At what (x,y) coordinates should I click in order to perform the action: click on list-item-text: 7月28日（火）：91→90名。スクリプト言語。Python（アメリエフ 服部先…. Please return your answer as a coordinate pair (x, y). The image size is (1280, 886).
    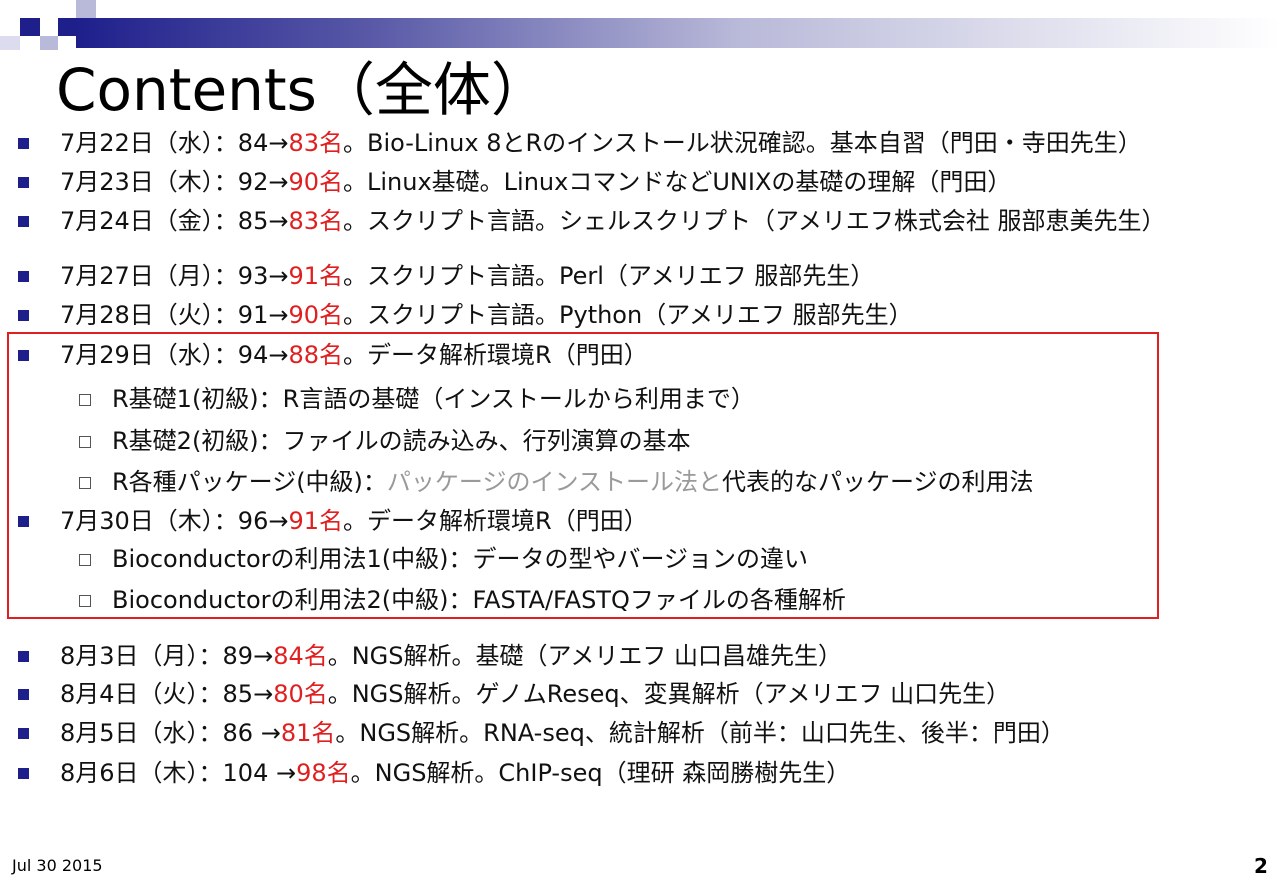
    Looking at the image, I should click on (486, 315).